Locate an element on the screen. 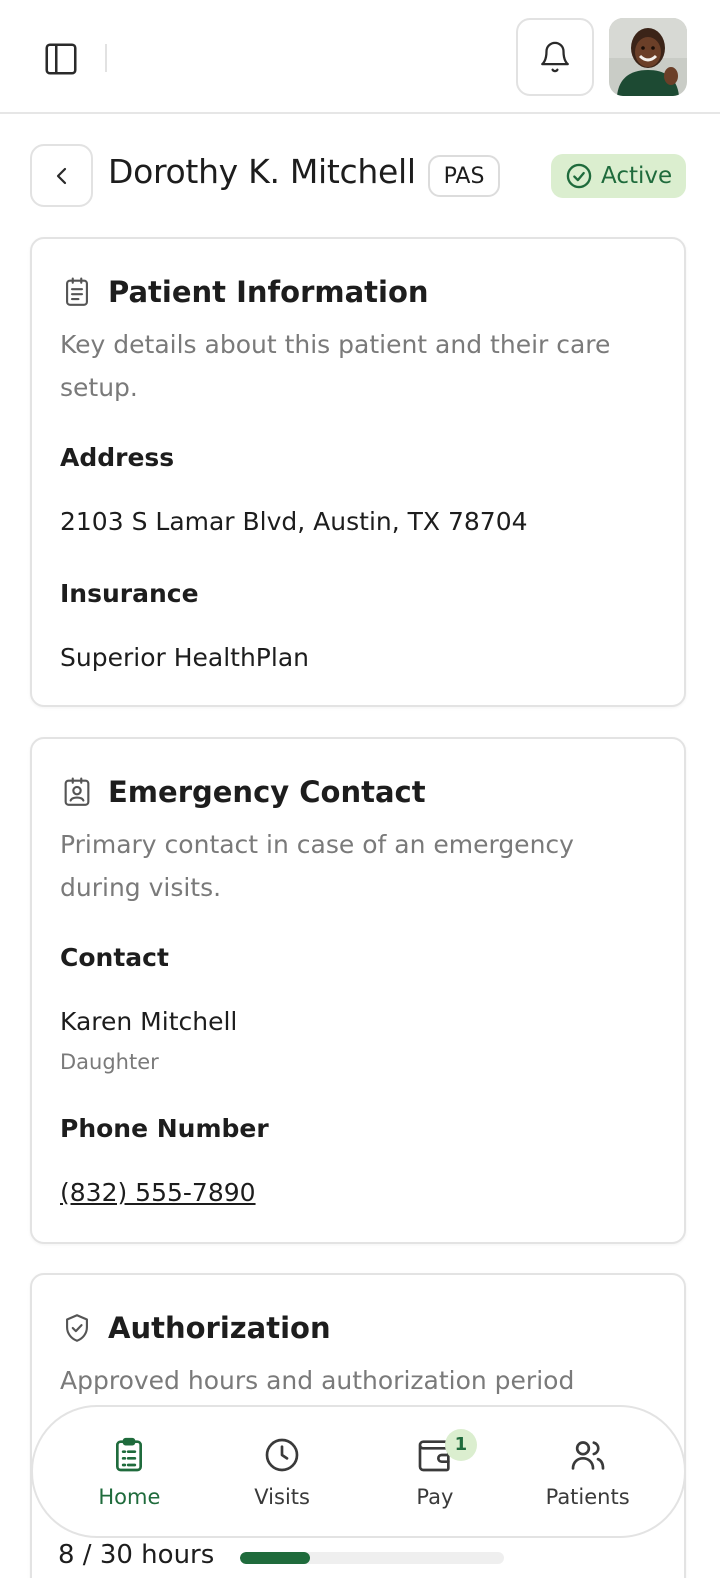 This screenshot has height=1578, width=720. card-header: Patient Information is located at coordinates (244, 292).